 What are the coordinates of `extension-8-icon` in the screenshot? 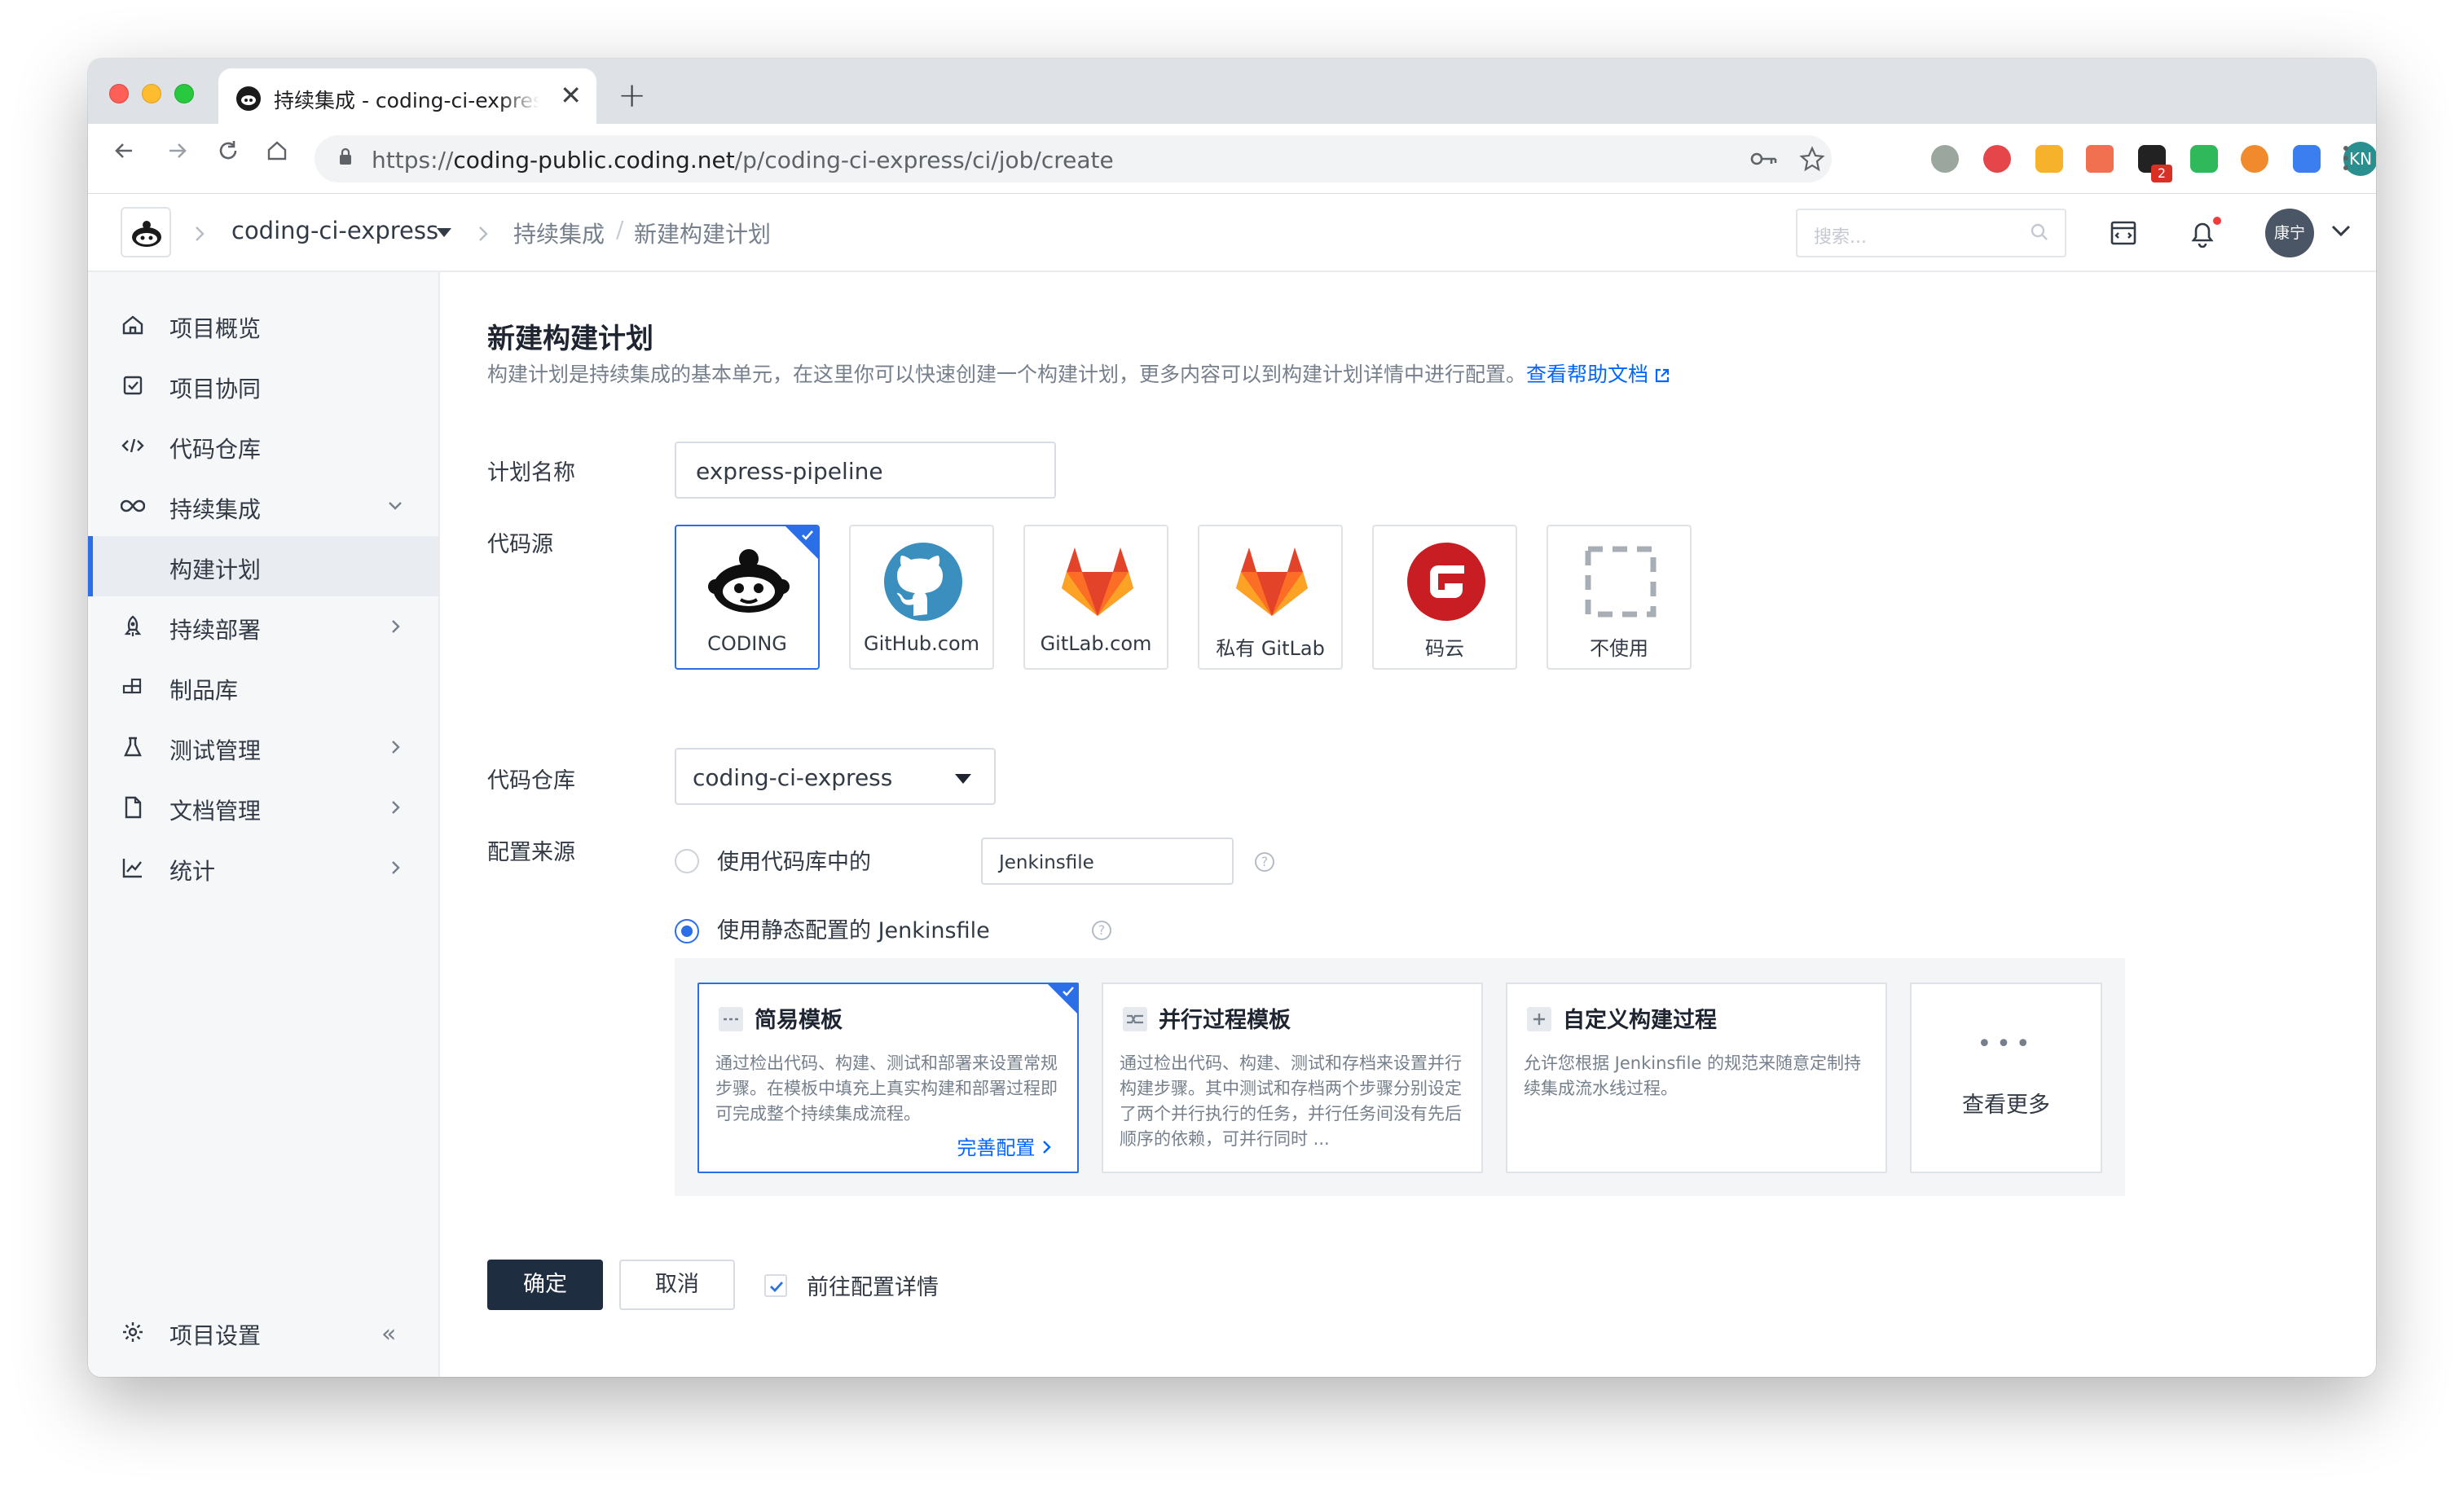 It's located at (2307, 159).